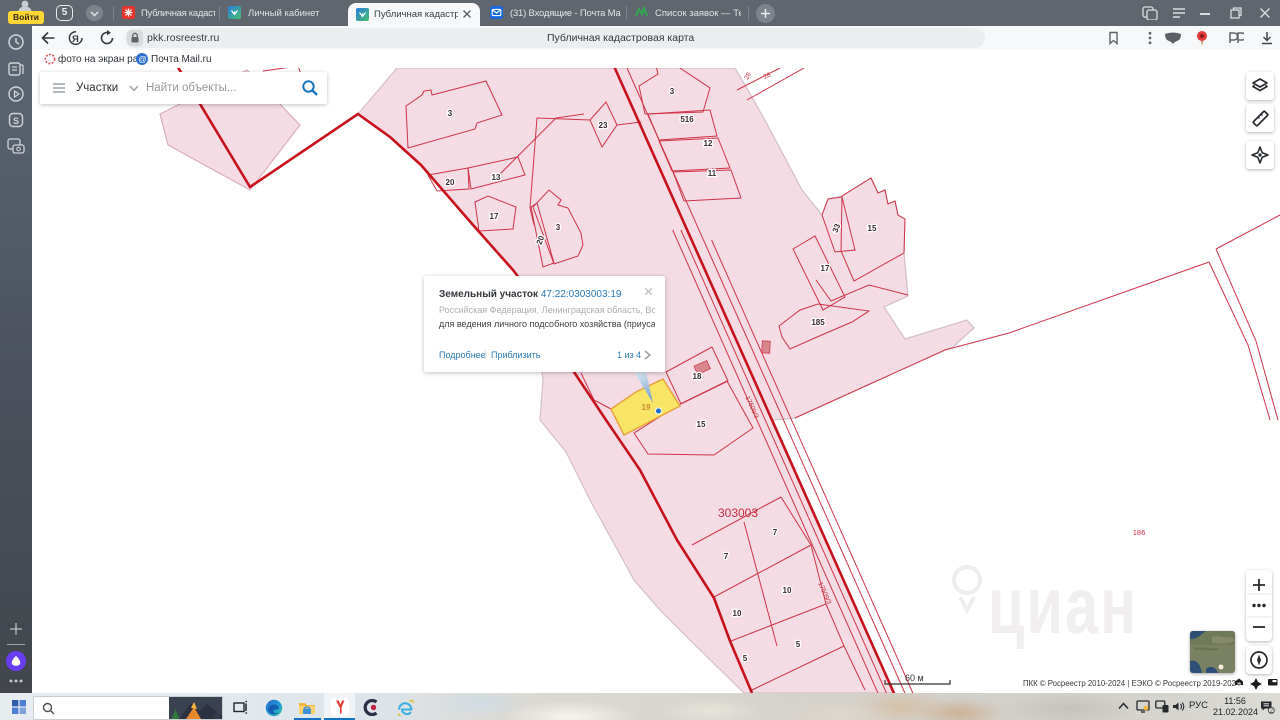  What do you see at coordinates (16, 121) in the screenshot?
I see `svg-text: S` at bounding box center [16, 121].